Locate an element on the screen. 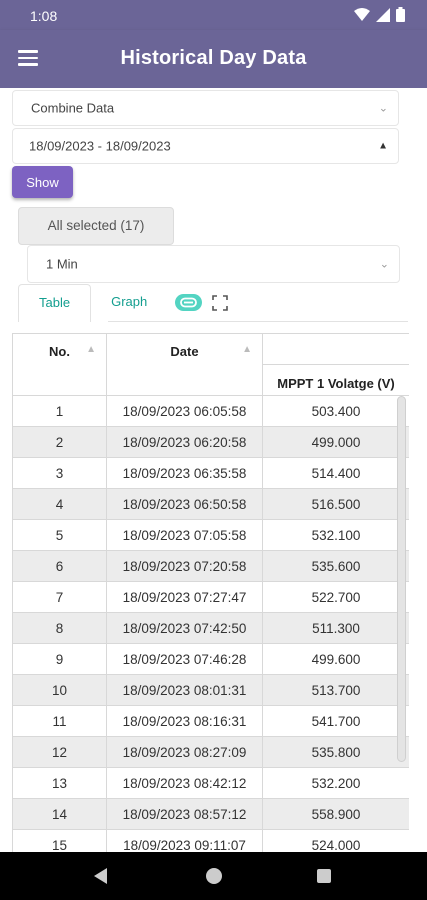  column-header-mppt: MPPT 1 Volatge (V) is located at coordinates (335, 380).